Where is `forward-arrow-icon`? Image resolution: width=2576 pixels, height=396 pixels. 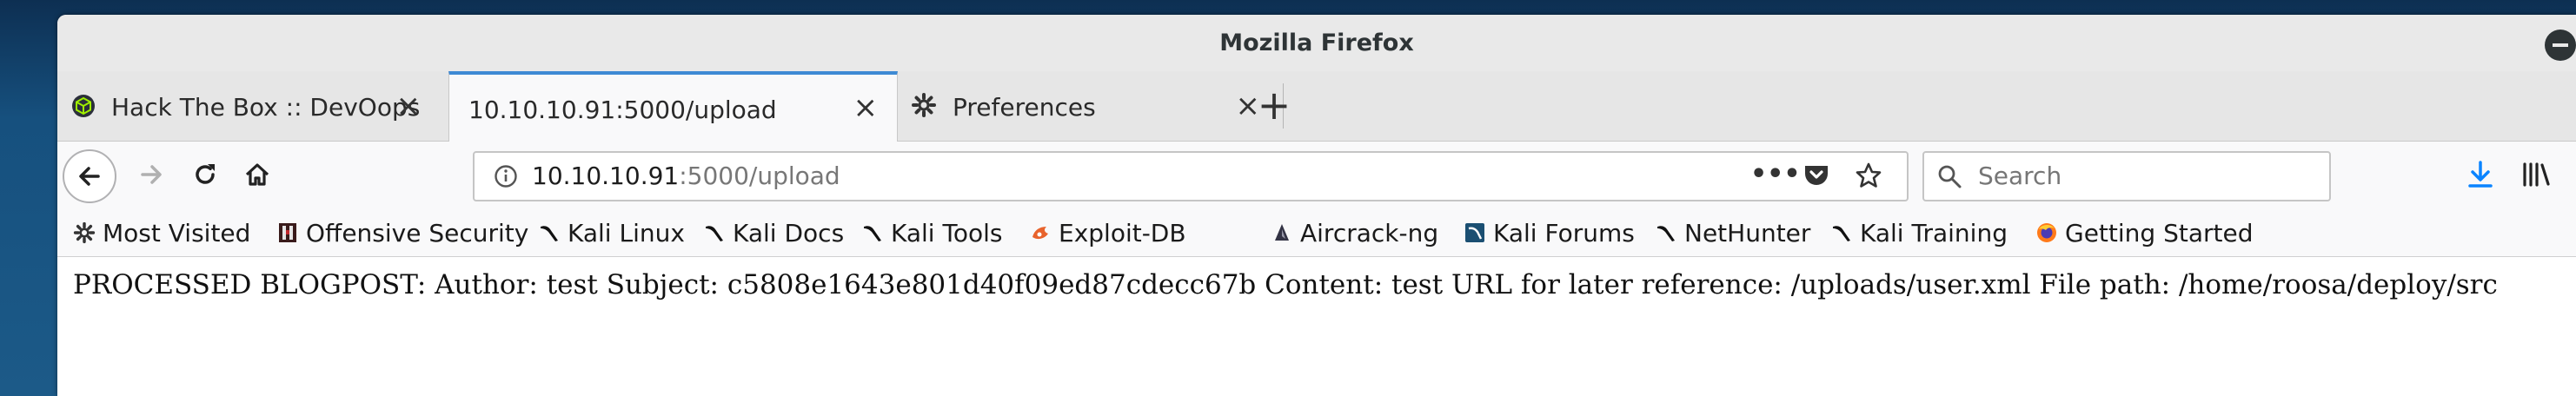
forward-arrow-icon is located at coordinates (151, 175).